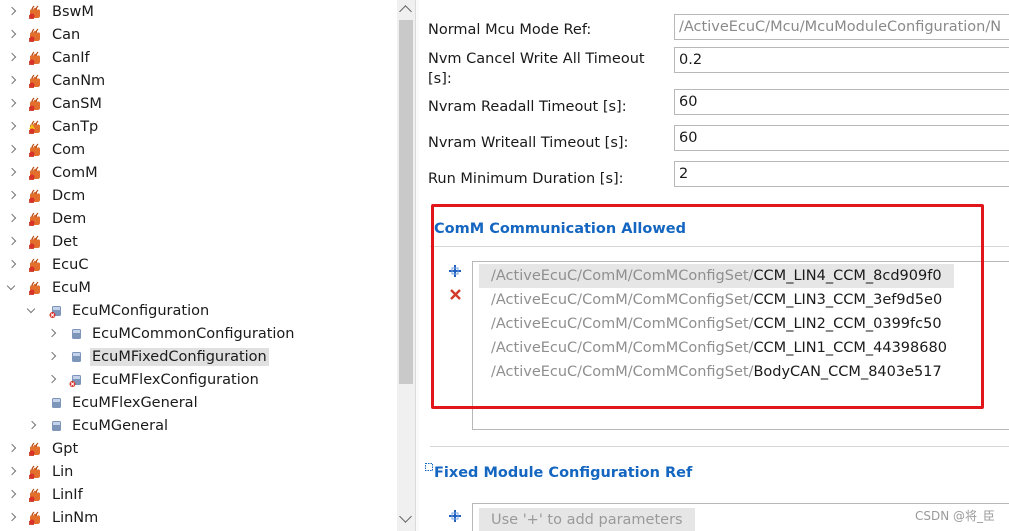  I want to click on tree-item-gpt: Gpt, so click(43, 449).